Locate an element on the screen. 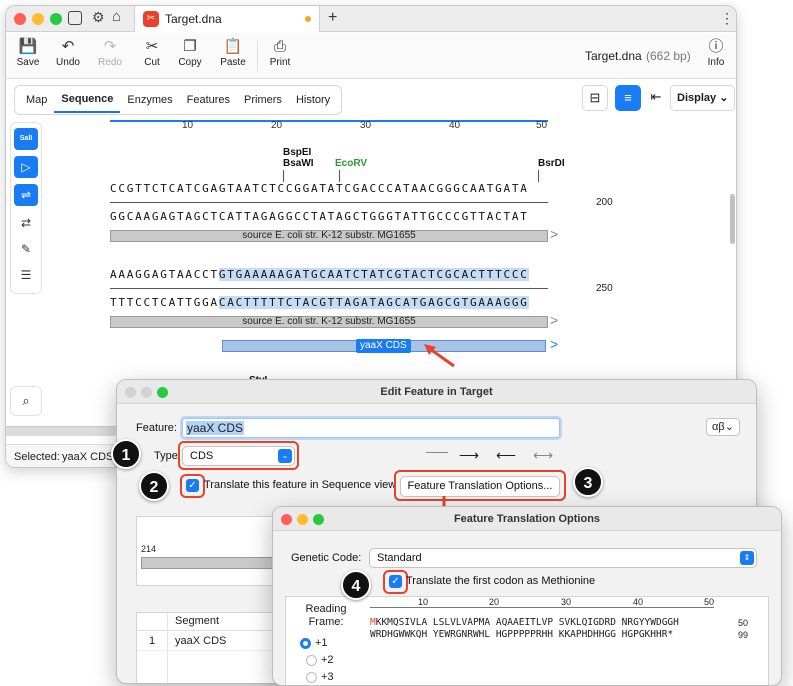 The image size is (793, 686). print-button: ⎙ Print is located at coordinates (280, 52).